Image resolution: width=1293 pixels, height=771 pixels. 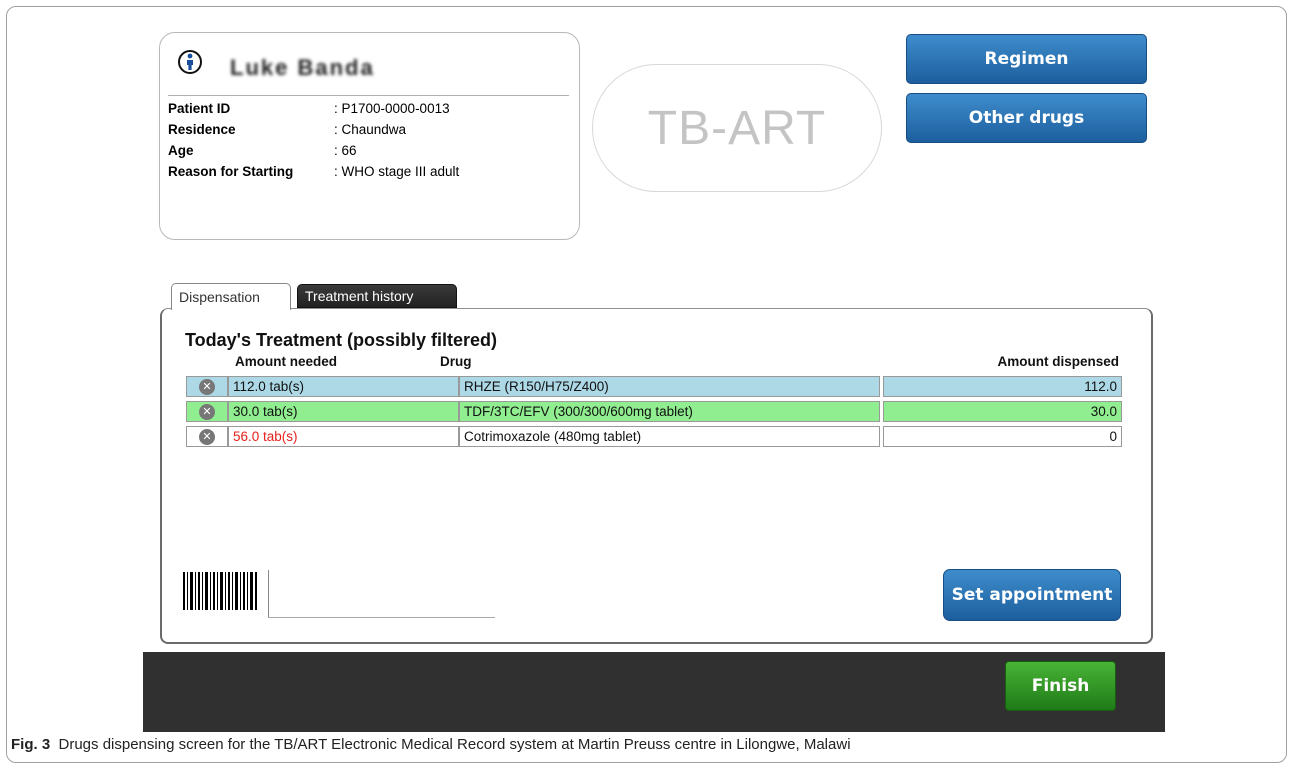 What do you see at coordinates (190, 62) in the screenshot?
I see `person-icon` at bounding box center [190, 62].